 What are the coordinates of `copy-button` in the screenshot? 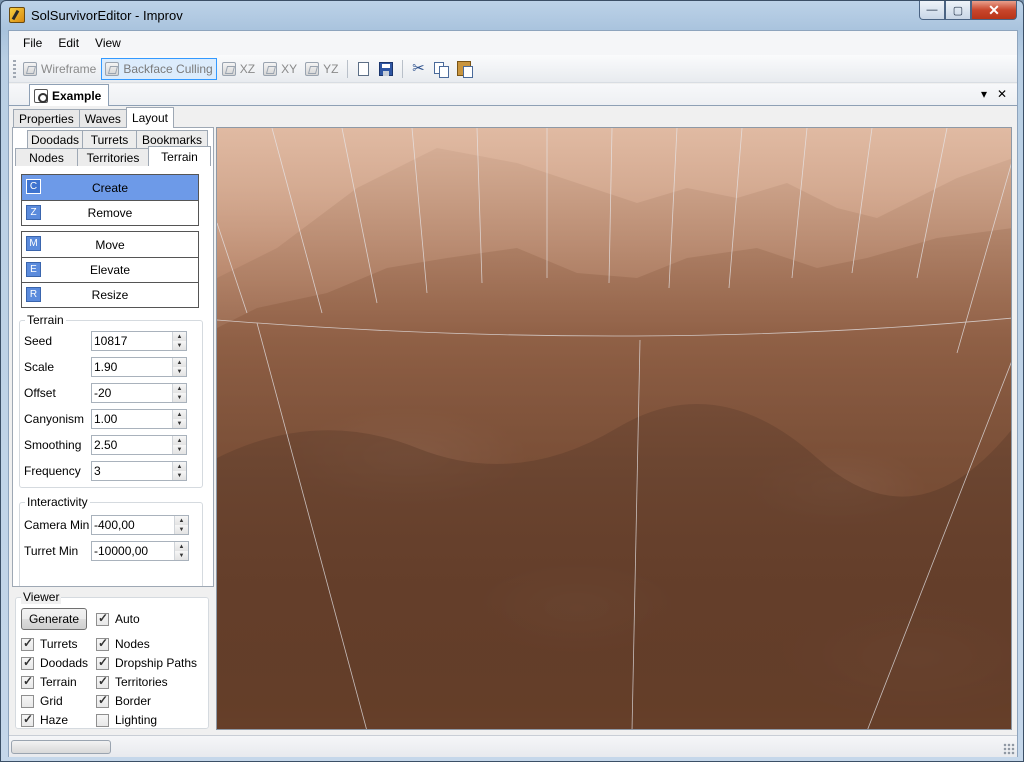 It's located at (441, 69).